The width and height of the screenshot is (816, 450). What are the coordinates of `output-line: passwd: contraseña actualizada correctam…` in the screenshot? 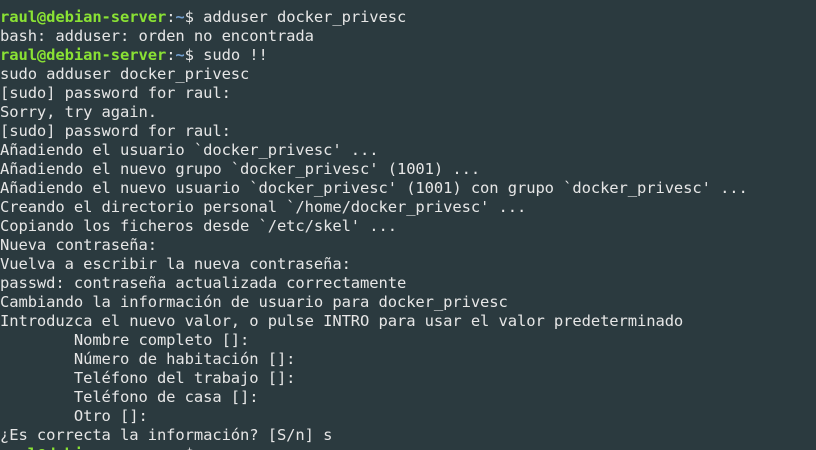 It's located at (203, 283).